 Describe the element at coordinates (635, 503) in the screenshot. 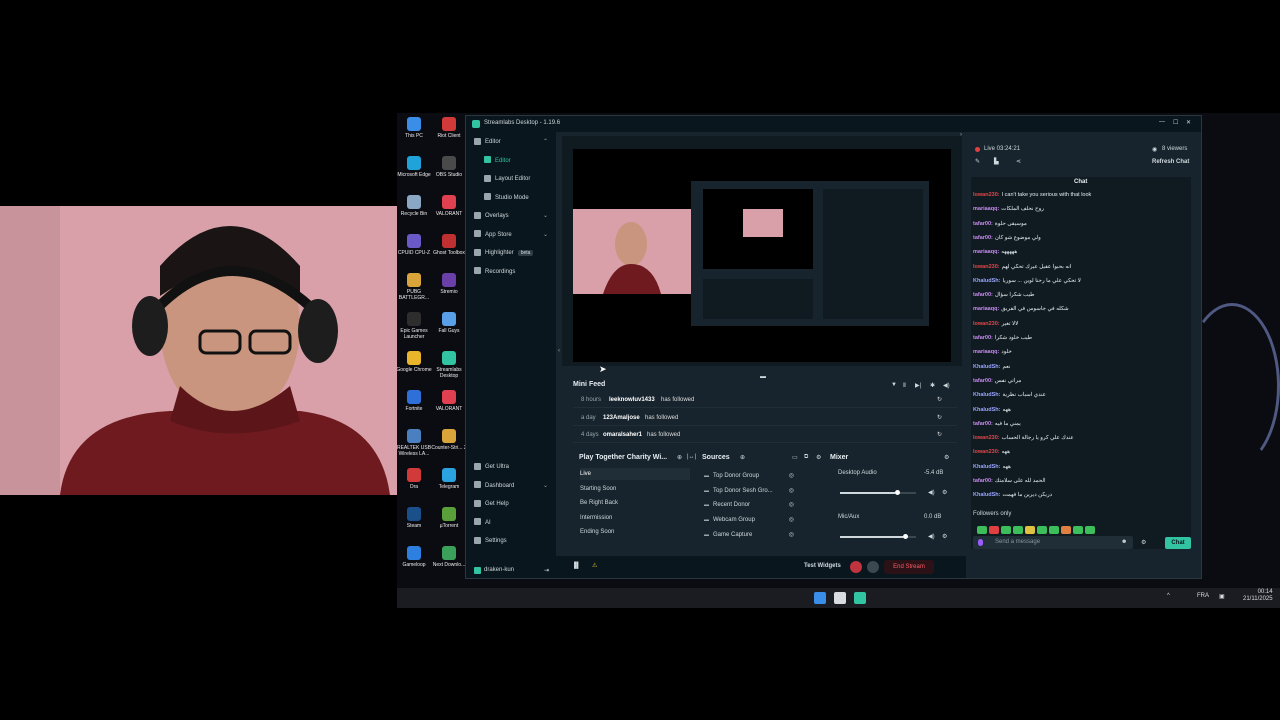

I see `scene-item: Be Right Back` at that location.